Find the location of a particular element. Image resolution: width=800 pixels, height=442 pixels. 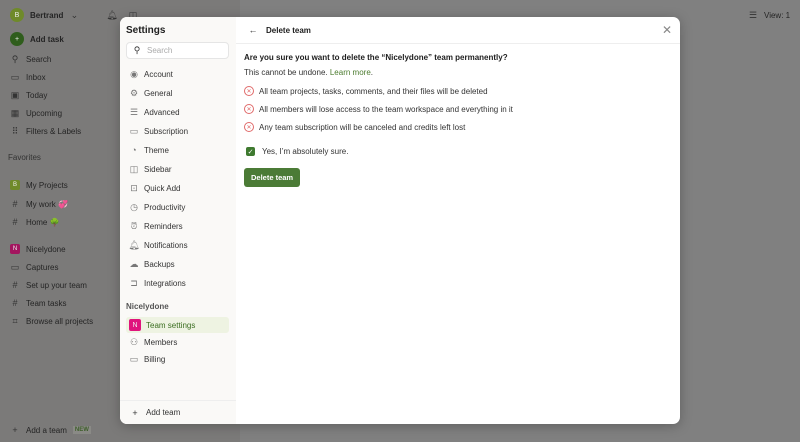

nav-today: ▣ Today is located at coordinates (29, 94).